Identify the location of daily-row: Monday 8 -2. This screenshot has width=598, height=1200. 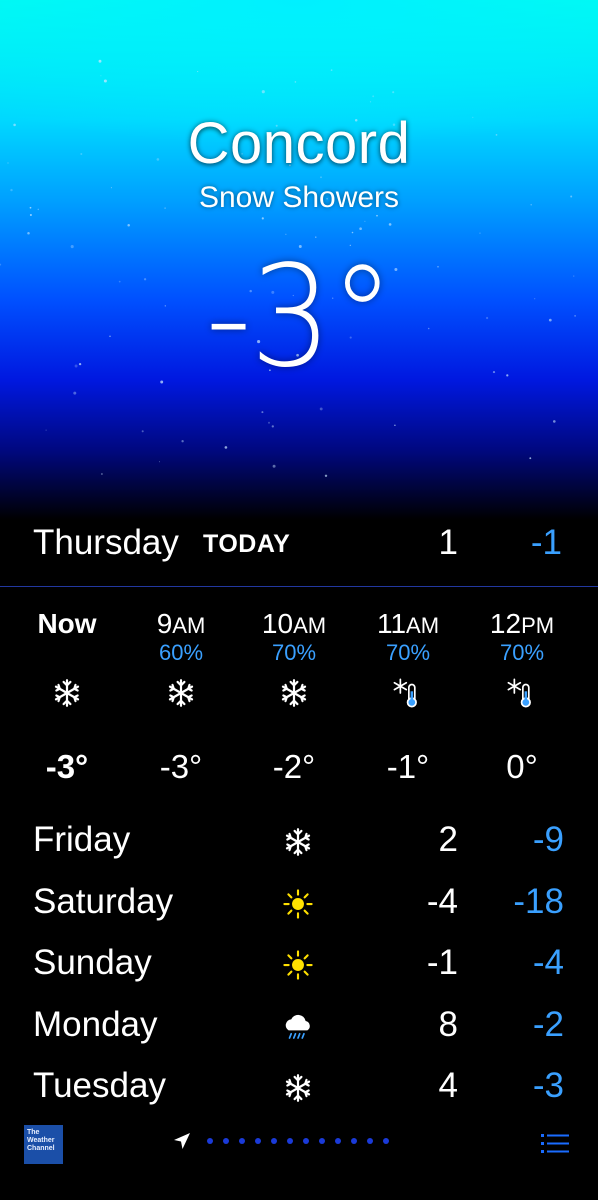
(299, 1028).